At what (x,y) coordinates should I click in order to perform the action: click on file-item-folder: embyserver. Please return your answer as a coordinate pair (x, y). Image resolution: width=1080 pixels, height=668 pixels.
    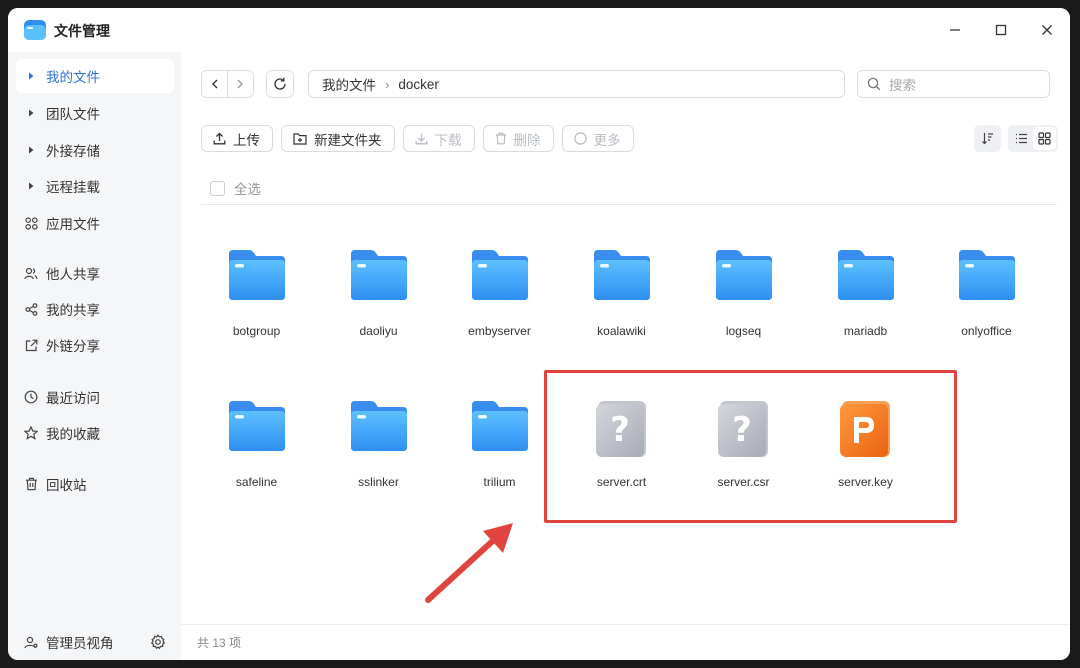
    Looking at the image, I should click on (499, 292).